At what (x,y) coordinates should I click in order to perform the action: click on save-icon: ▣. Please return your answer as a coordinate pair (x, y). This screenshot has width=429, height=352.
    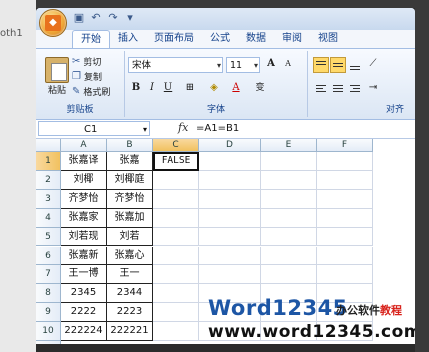
    Looking at the image, I should click on (79, 18).